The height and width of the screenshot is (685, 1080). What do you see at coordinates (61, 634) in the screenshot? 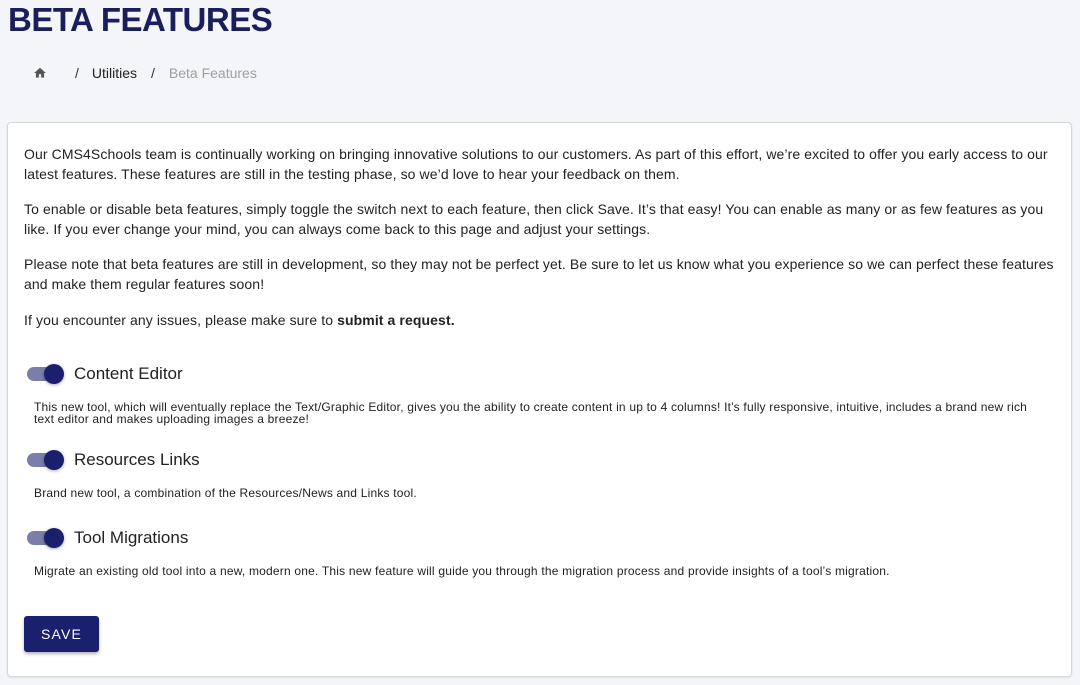
I see `save-button: SAVE` at bounding box center [61, 634].